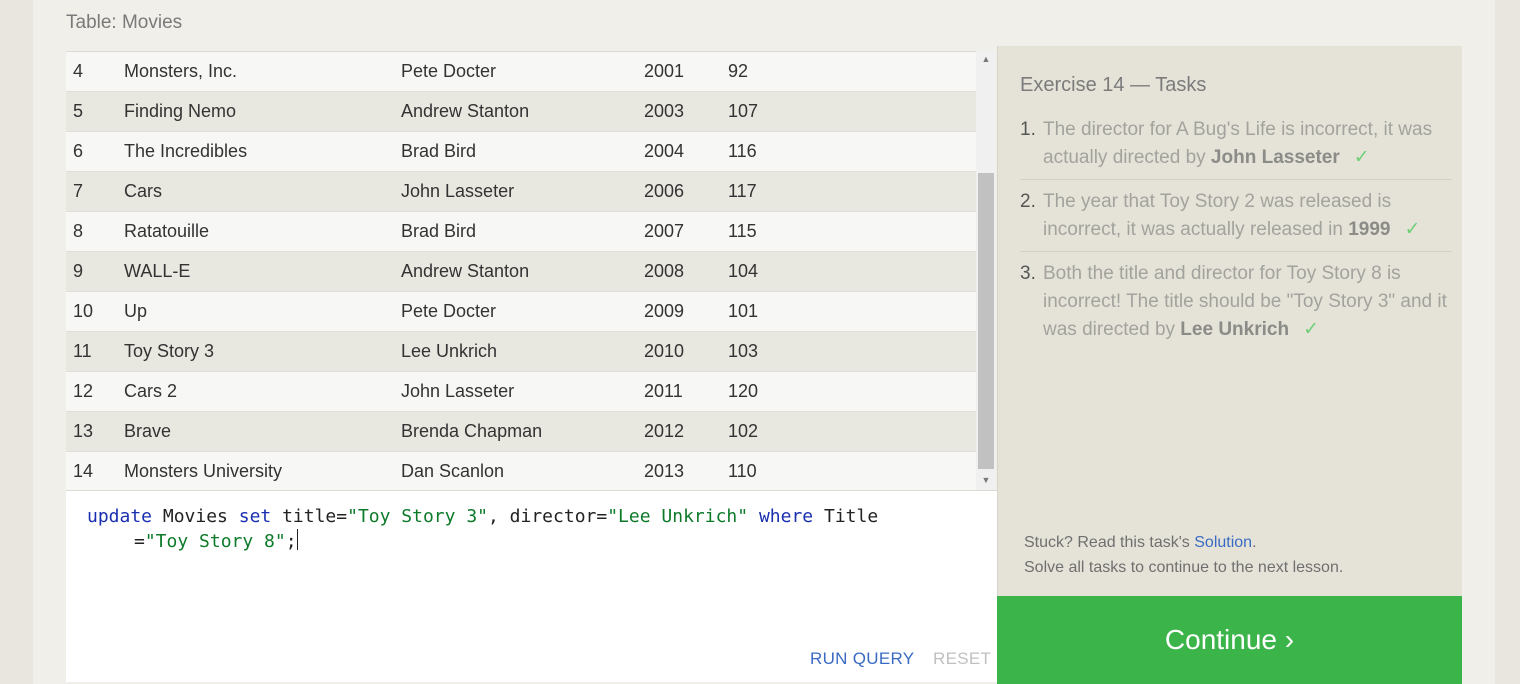  I want to click on cell-year: 2009, so click(664, 311).